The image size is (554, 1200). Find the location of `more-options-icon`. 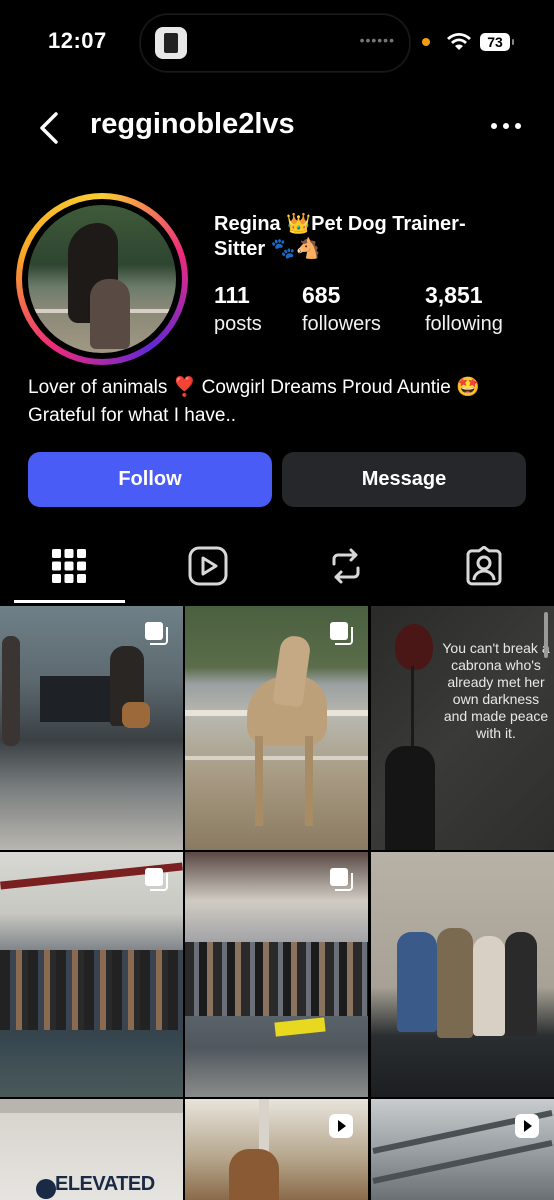

more-options-icon is located at coordinates (506, 126).